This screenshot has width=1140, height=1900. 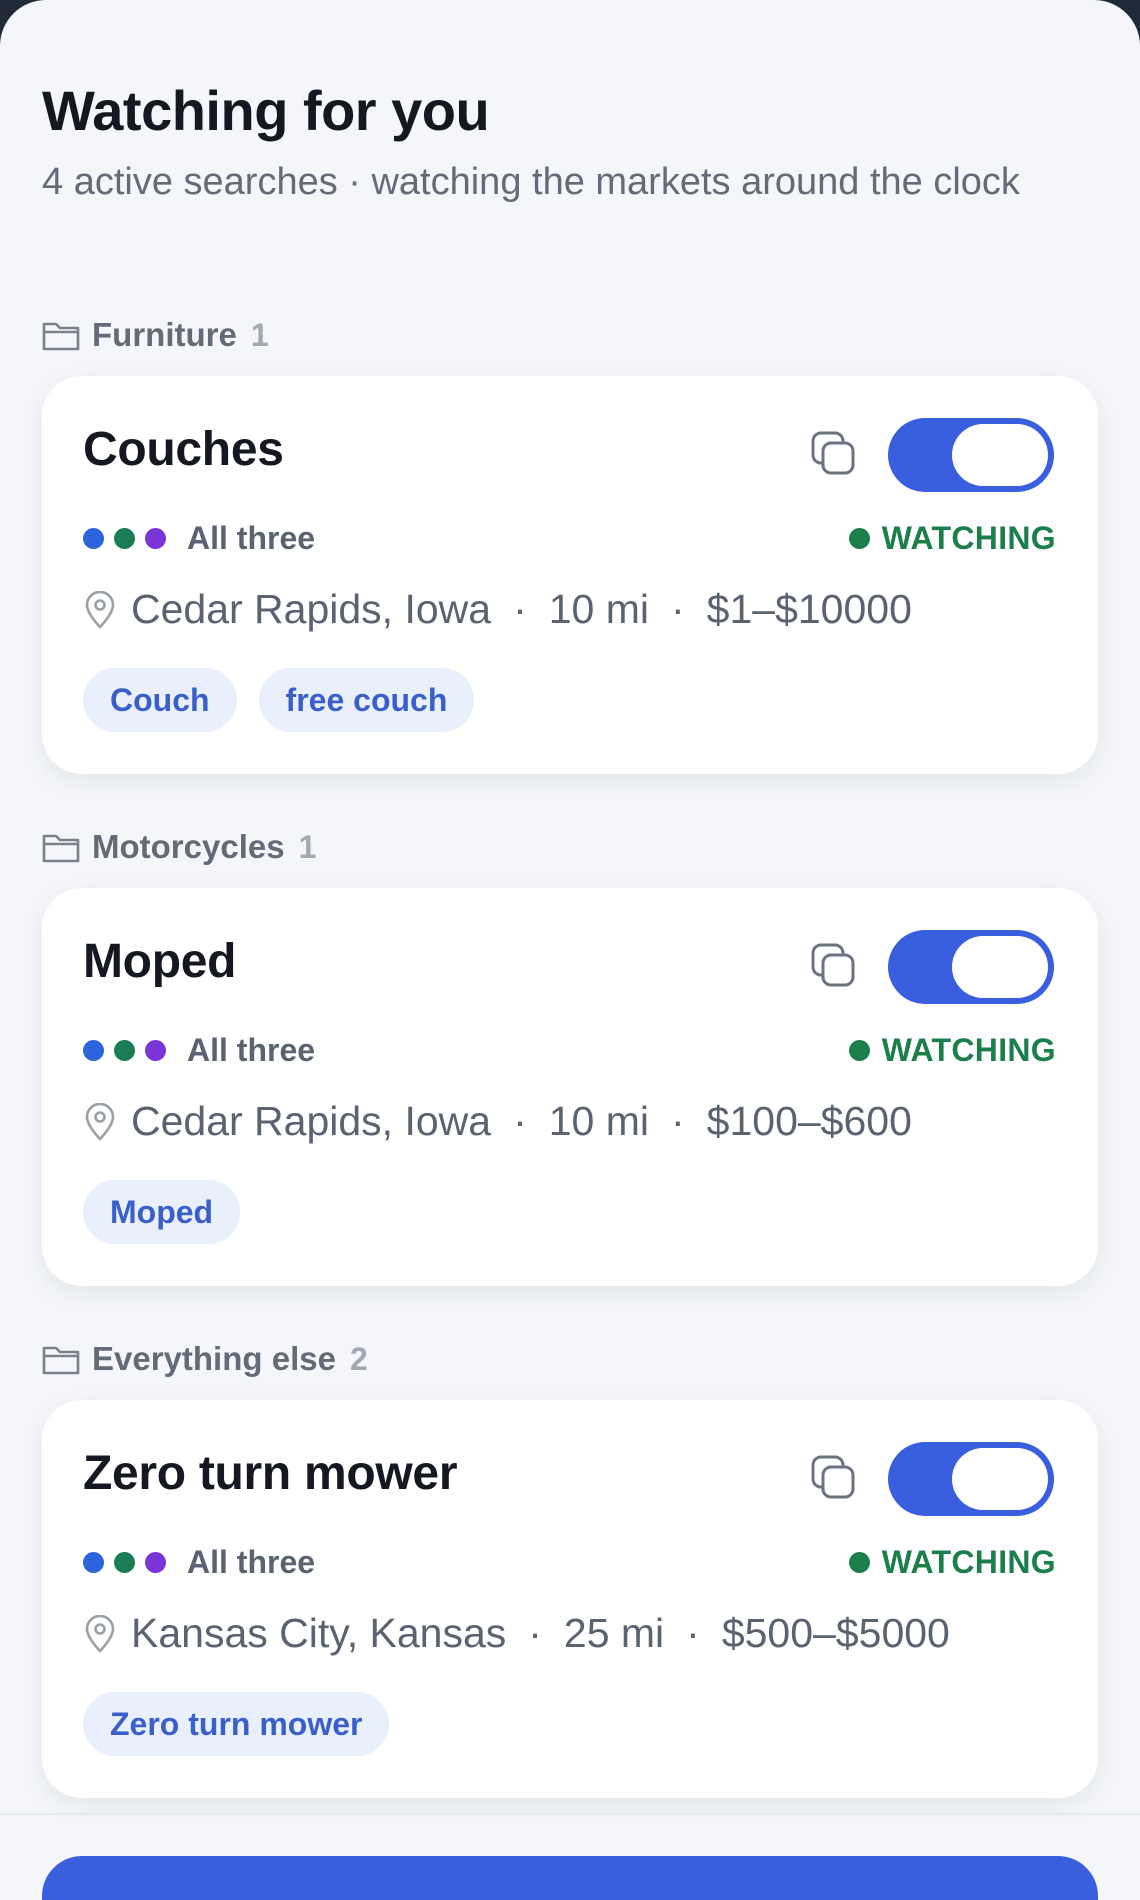 I want to click on price-range-text: $100–$600, so click(x=809, y=1121).